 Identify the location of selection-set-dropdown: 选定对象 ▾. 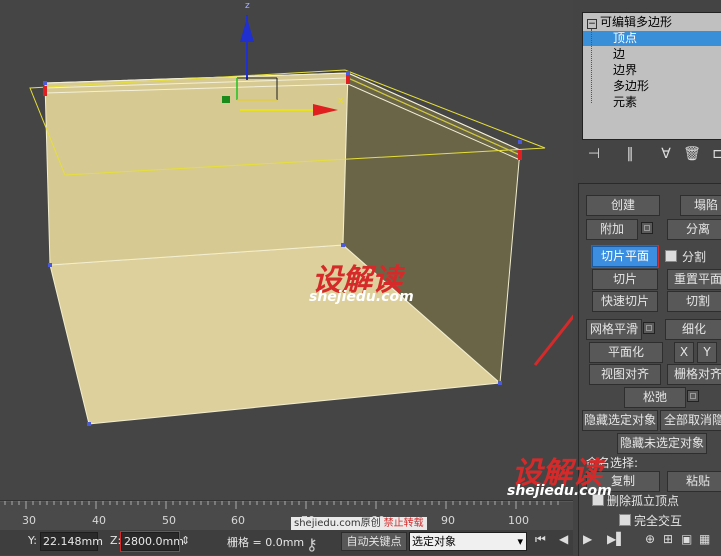
(468, 541).